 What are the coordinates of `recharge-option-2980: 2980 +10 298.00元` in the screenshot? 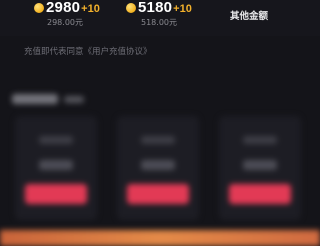 It's located at (79, 17).